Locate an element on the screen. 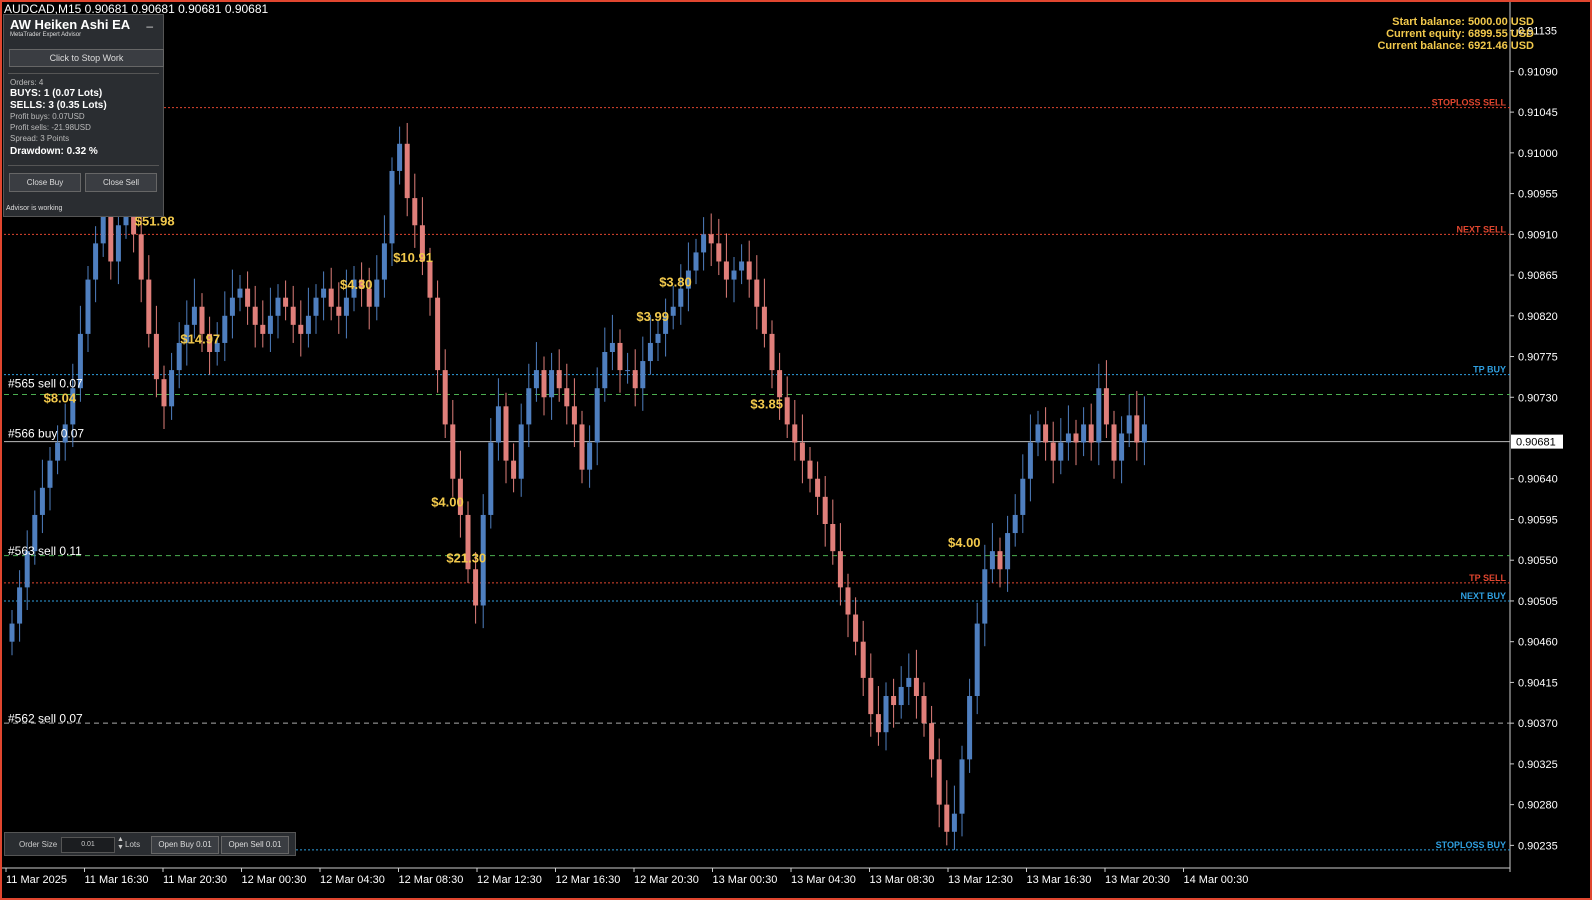 This screenshot has height=900, width=1592. time-tick-label: 13 Mar 04:30 is located at coordinates (823, 880).